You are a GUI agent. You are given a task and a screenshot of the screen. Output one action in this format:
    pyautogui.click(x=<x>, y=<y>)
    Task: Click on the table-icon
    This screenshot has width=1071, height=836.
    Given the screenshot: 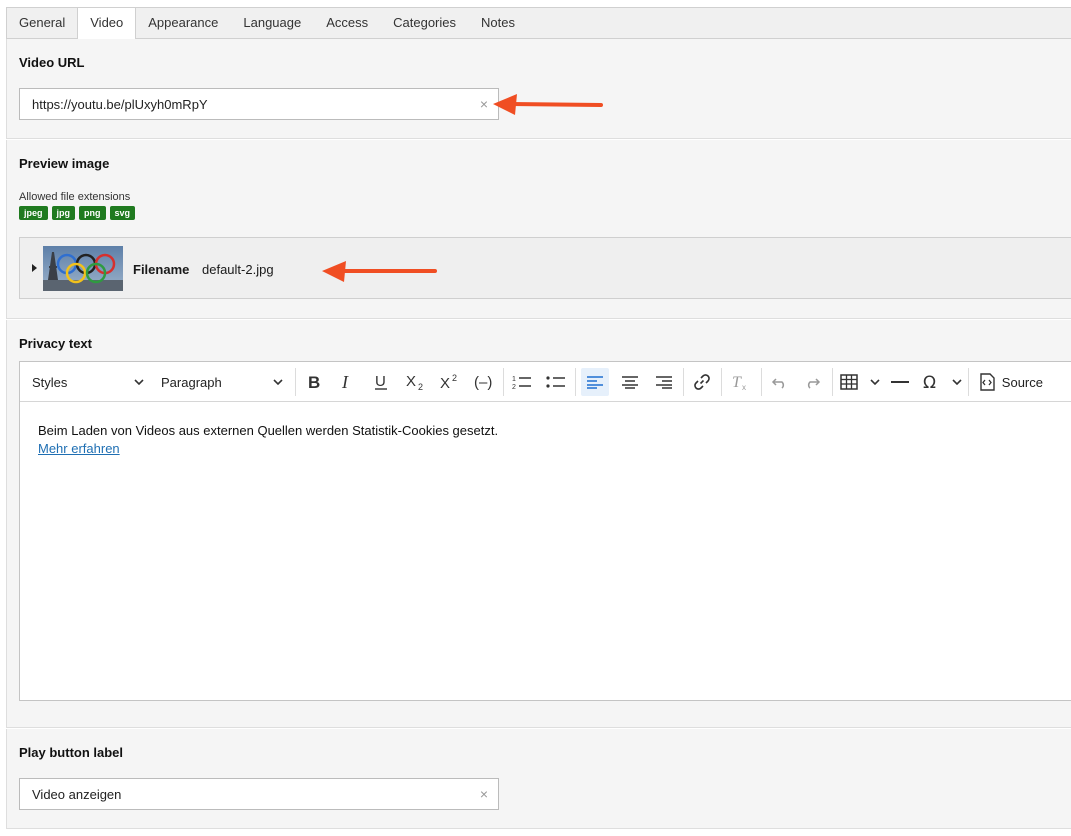 What is the action you would take?
    pyautogui.click(x=849, y=382)
    